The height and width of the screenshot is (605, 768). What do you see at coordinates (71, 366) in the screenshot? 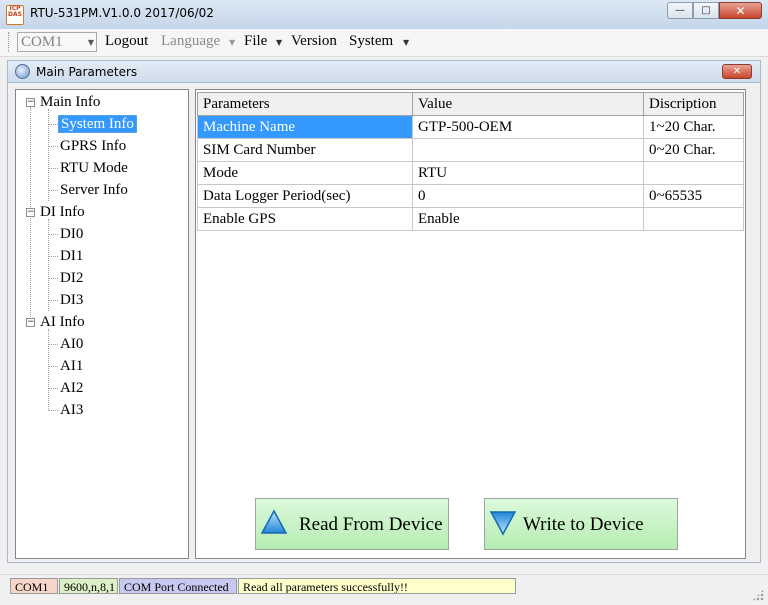
I see `tree-item-ai1: AI1` at bounding box center [71, 366].